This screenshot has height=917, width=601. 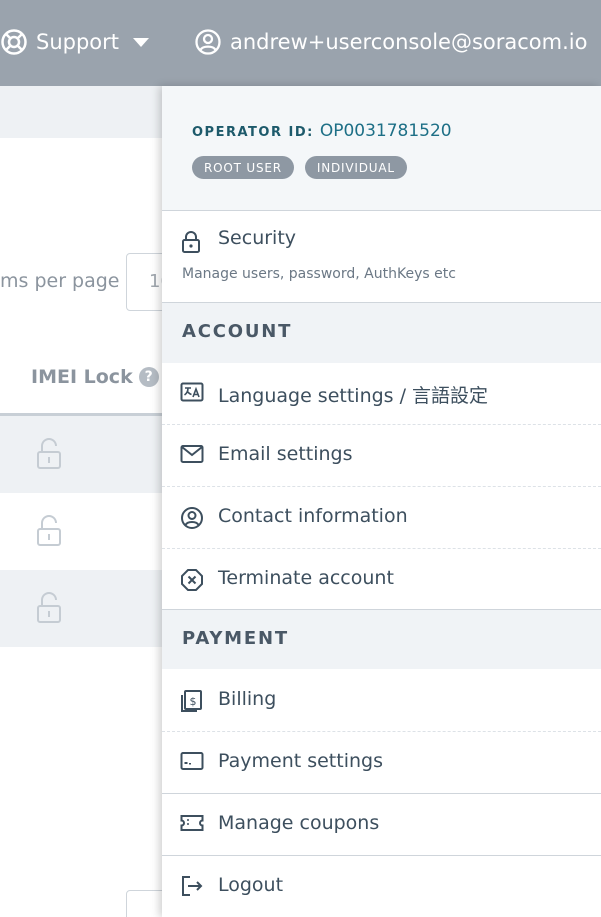 What do you see at coordinates (381, 456) in the screenshot?
I see `menu-item-email-settings: Email settings` at bounding box center [381, 456].